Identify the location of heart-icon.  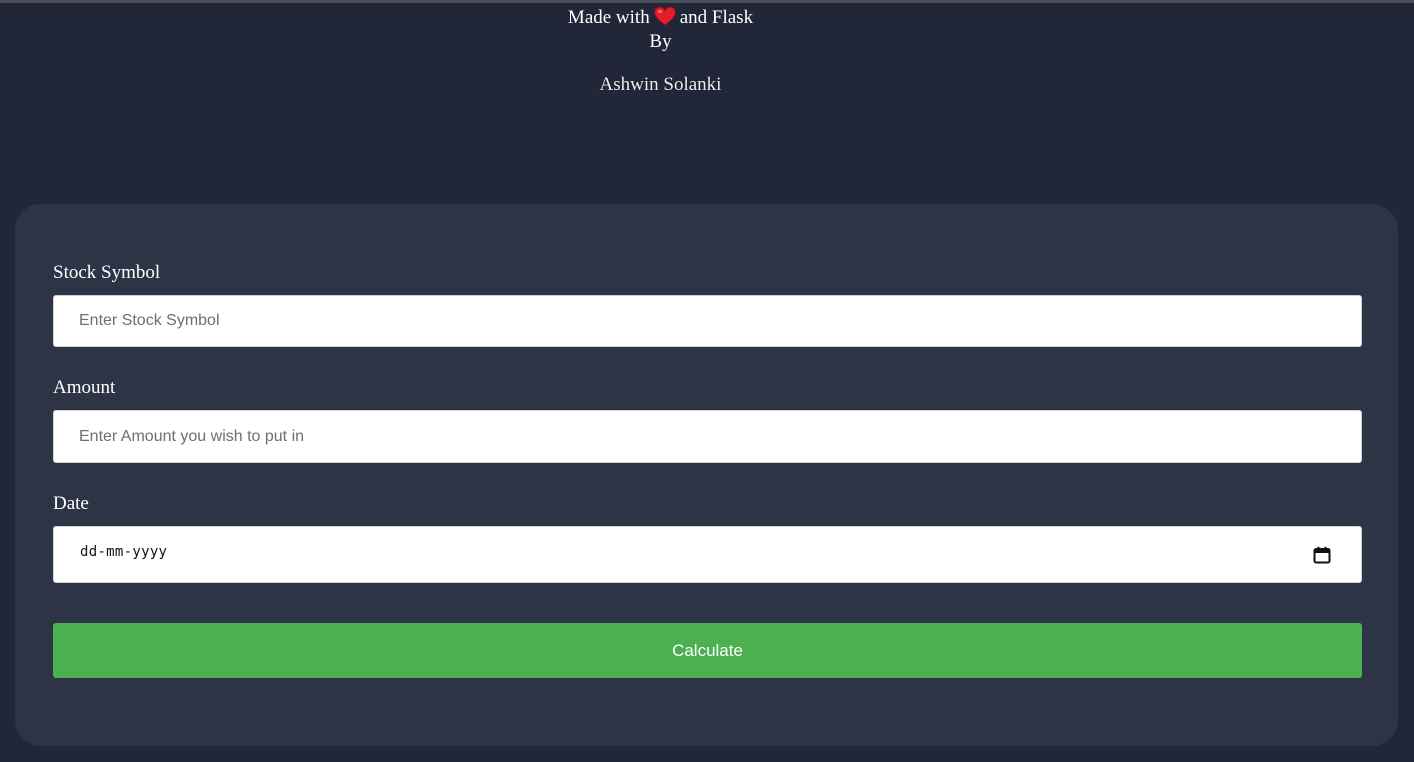
(665, 16).